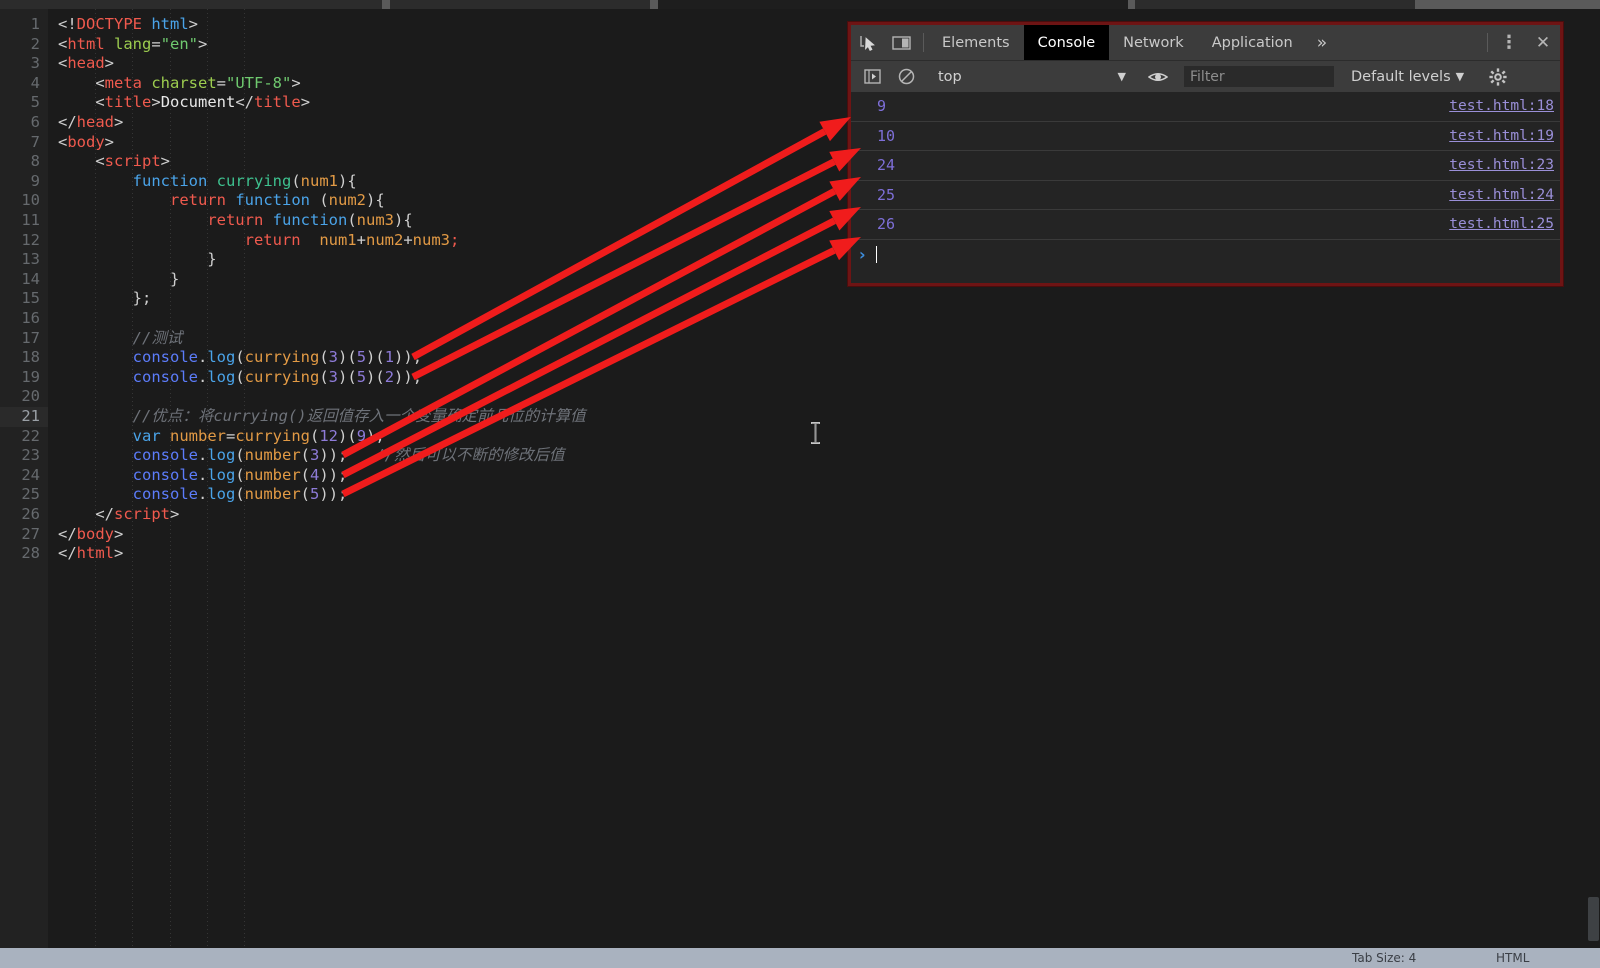  I want to click on code-line: <meta charset="UTF-8">, so click(179, 84).